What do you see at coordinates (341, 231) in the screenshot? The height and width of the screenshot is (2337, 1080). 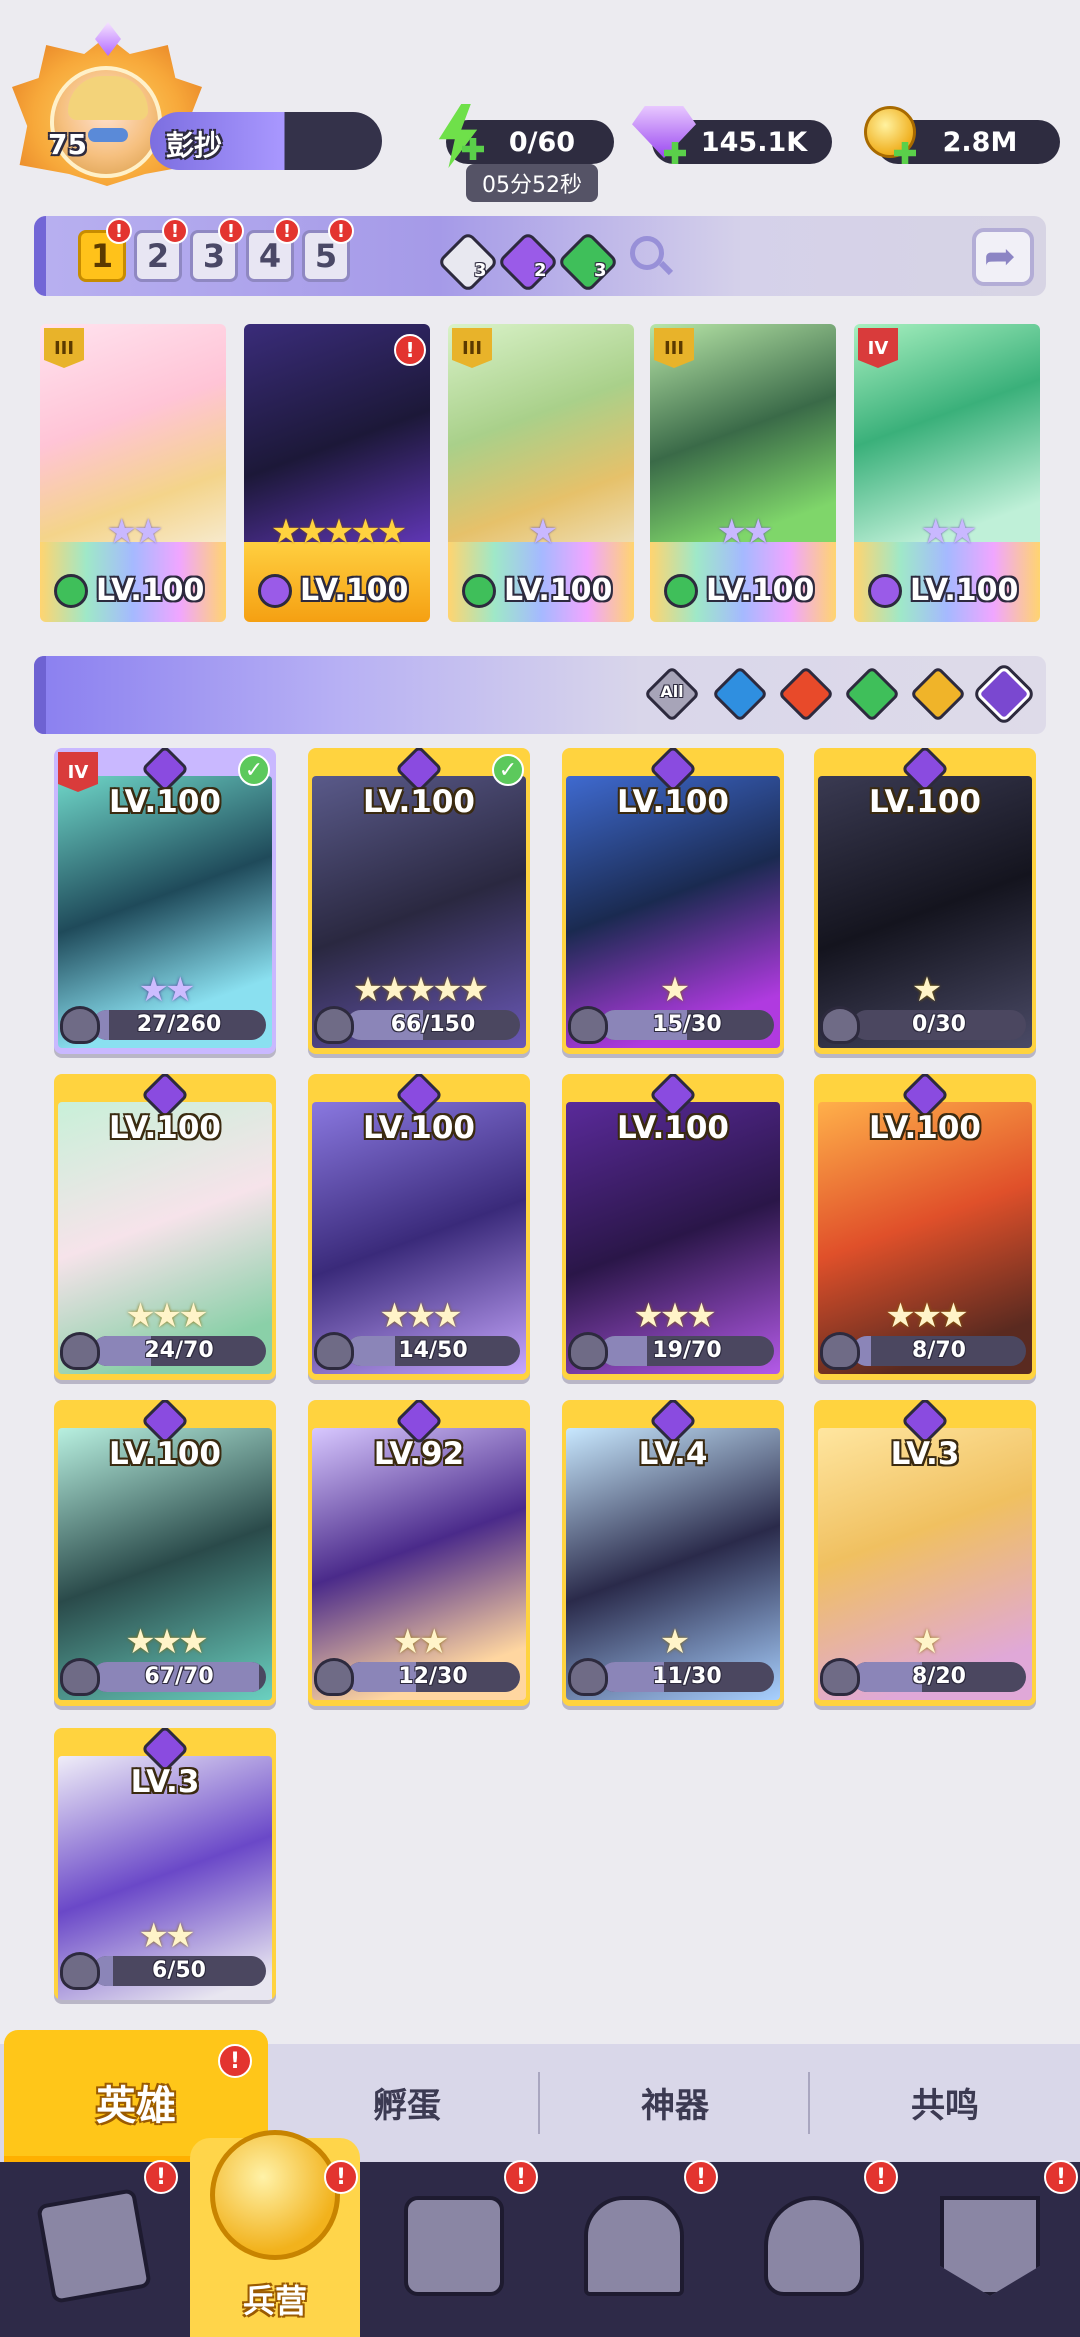 I see `slot-5-alert-icon: !` at bounding box center [341, 231].